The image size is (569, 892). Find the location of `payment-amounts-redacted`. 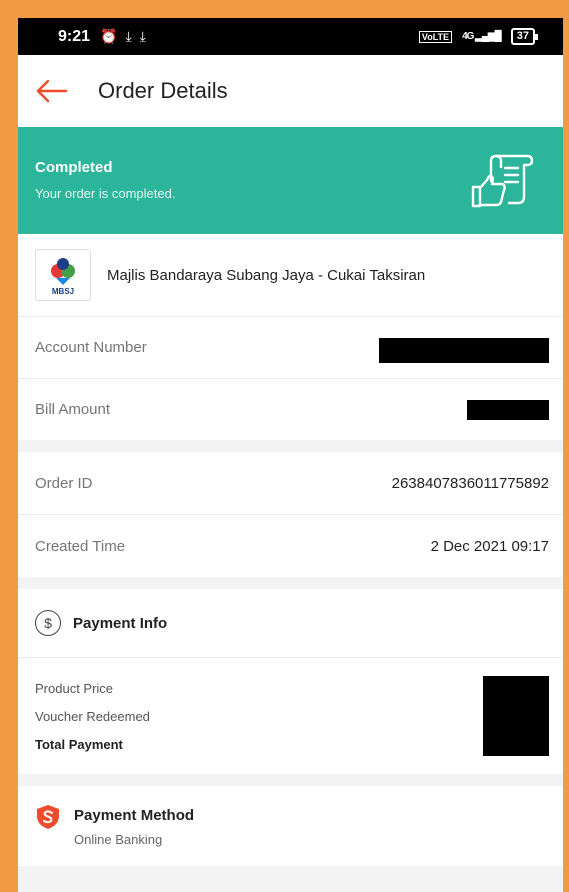

payment-amounts-redacted is located at coordinates (516, 716).